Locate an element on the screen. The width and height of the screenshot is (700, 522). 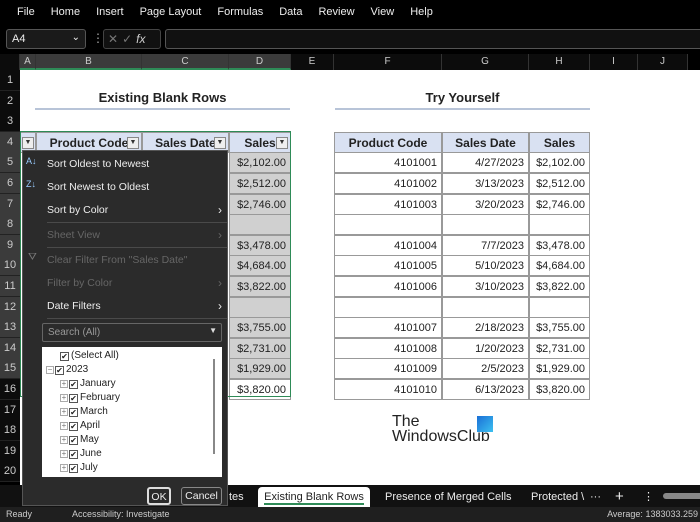
tab-data: Data is located at coordinates (290, 12).